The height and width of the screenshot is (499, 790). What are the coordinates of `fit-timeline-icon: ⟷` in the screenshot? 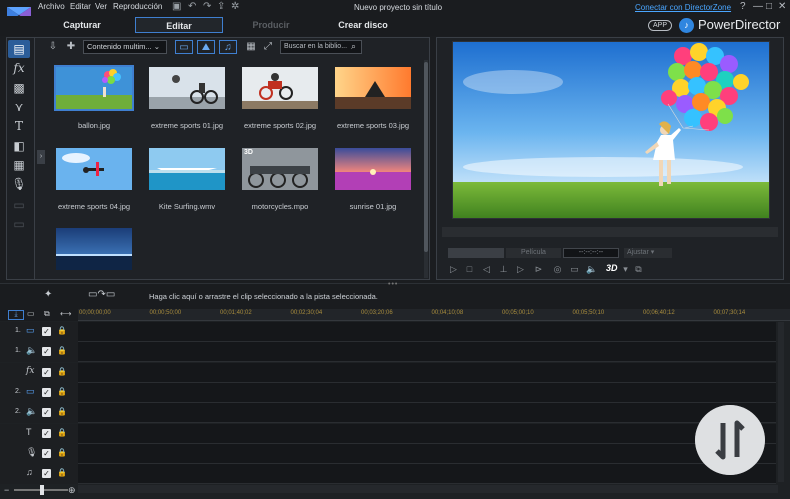 It's located at (65, 313).